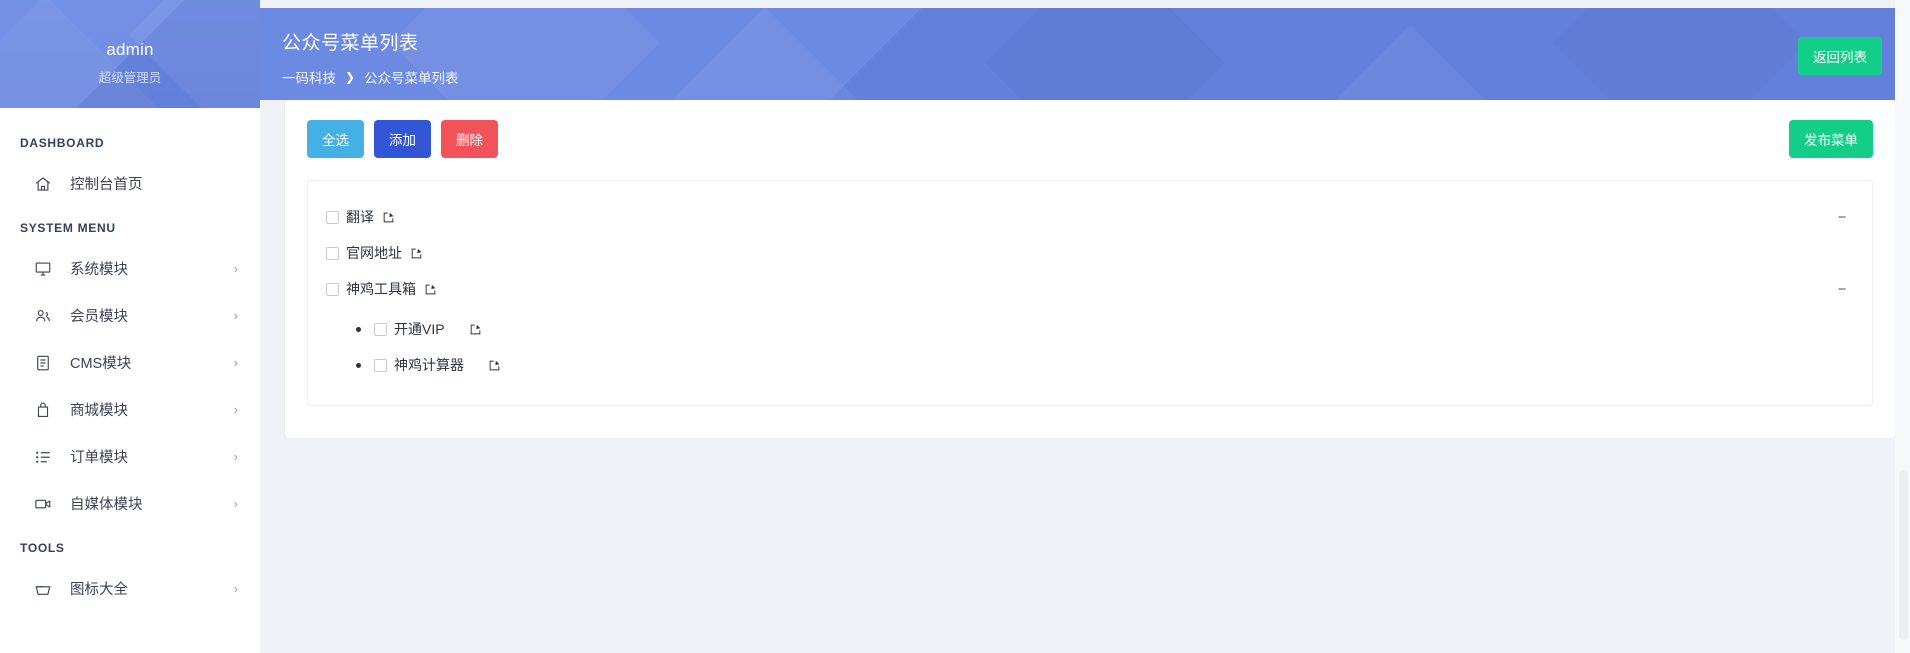 This screenshot has height=653, width=1910. Describe the element at coordinates (1090, 289) in the screenshot. I see `menu-item-row: 神鸡工具箱 −` at that location.